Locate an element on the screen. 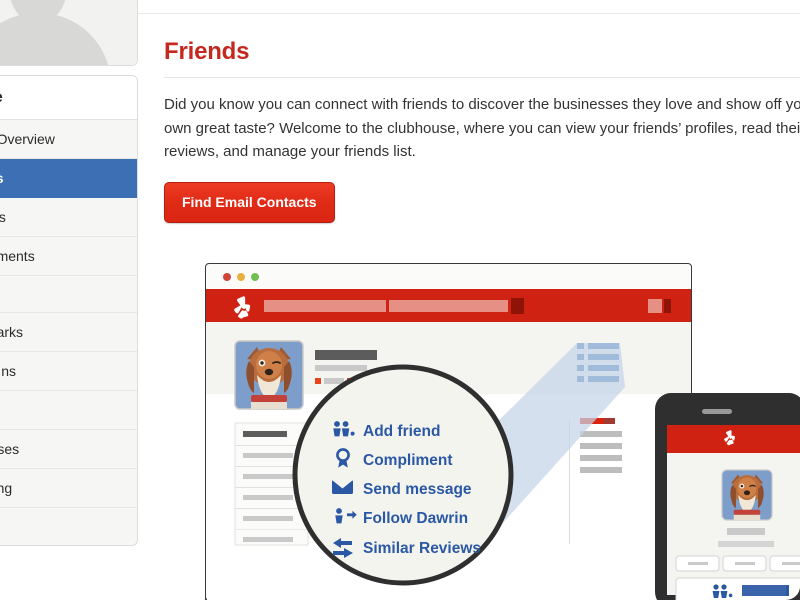 The width and height of the screenshot is (800, 600). browser-dot-green is located at coordinates (255, 277).